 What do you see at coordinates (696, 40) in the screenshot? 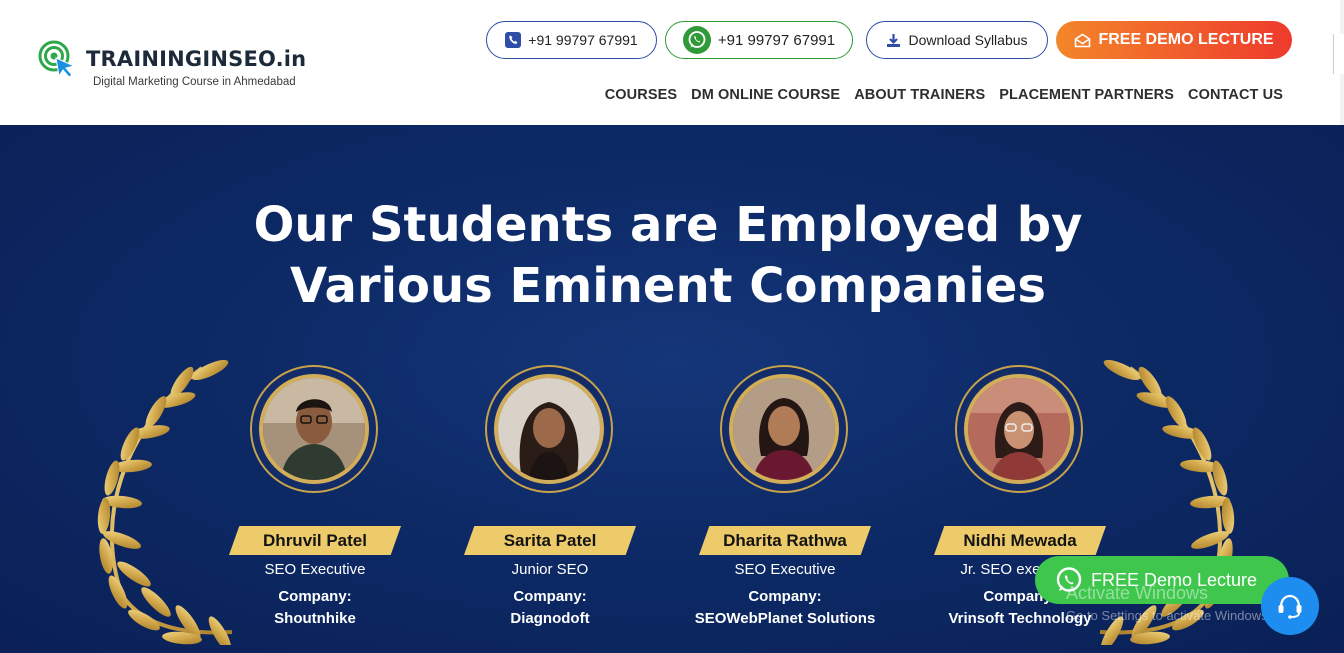
I see `whatsapp-icon` at bounding box center [696, 40].